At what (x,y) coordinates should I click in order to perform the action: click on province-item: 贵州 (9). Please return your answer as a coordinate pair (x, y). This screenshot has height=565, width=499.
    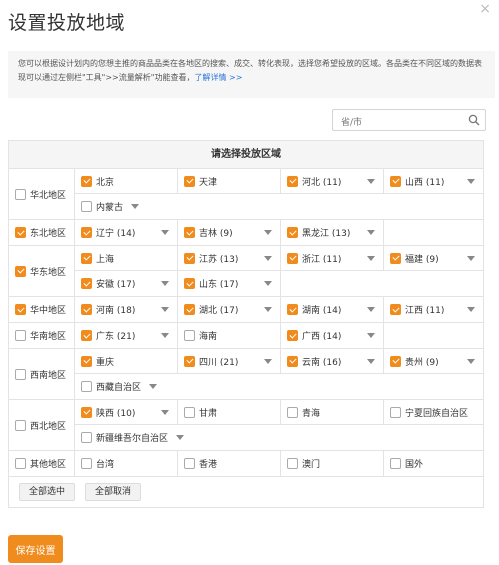
    Looking at the image, I should click on (433, 361).